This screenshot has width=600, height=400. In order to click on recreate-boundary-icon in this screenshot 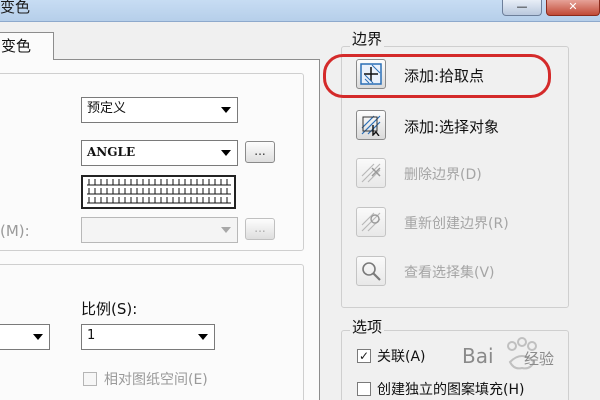, I will do `click(371, 222)`.